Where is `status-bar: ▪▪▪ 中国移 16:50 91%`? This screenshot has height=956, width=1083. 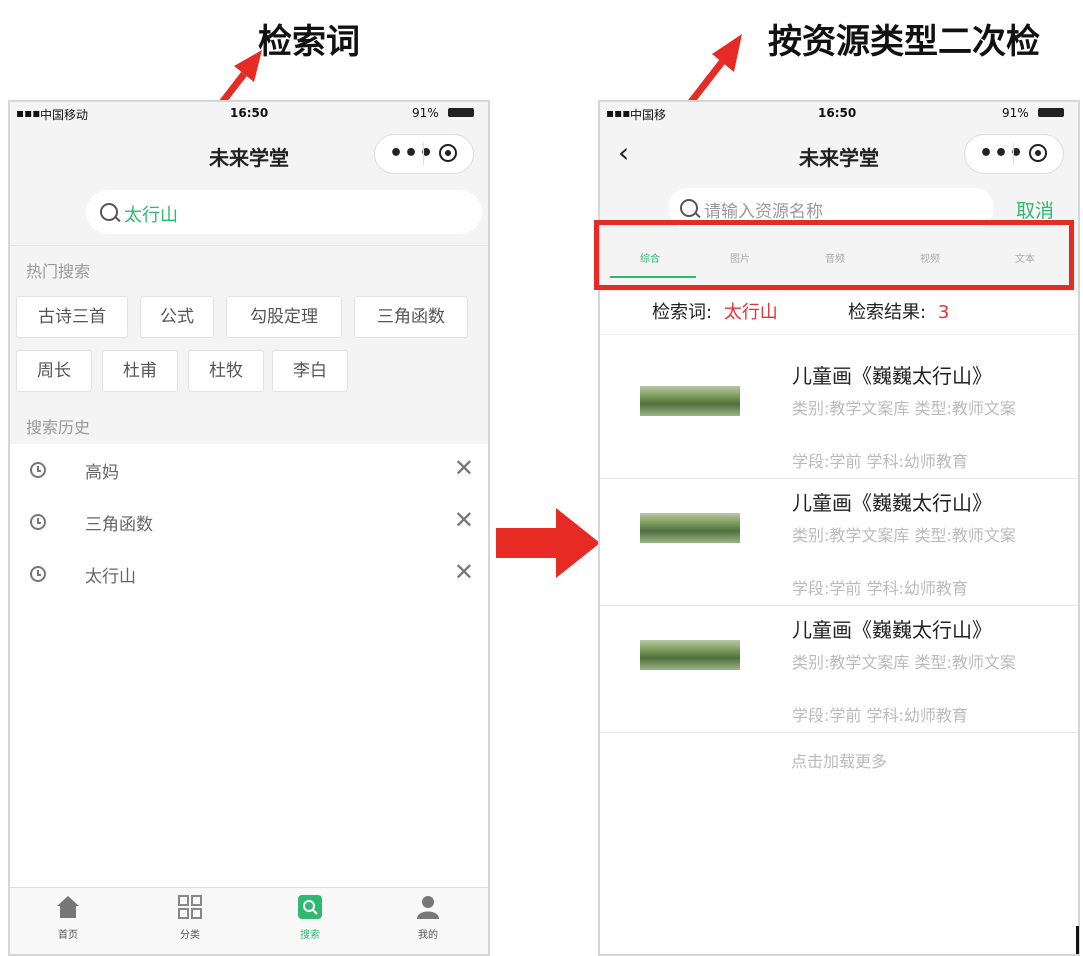
status-bar: ▪▪▪ 中国移 16:50 91% is located at coordinates (839, 113).